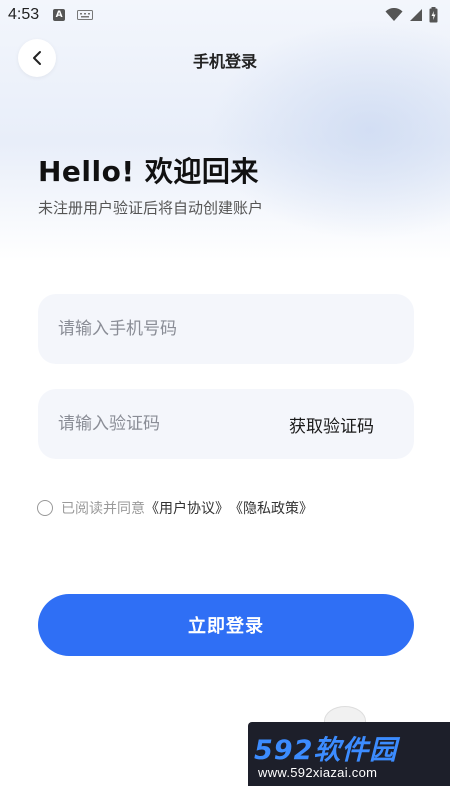 The image size is (450, 800). Describe the element at coordinates (173, 424) in the screenshot. I see `verification-code-input` at that location.